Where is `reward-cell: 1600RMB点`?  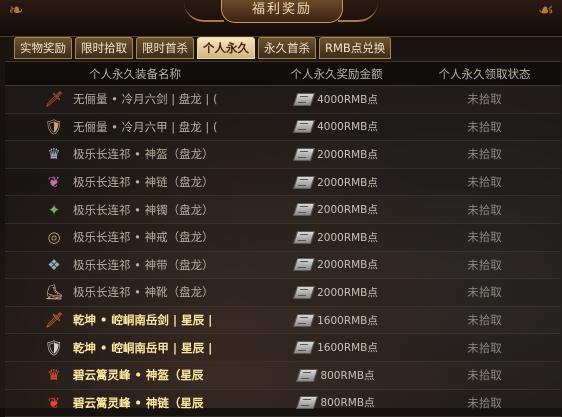 reward-cell: 1600RMB点 is located at coordinates (336, 320).